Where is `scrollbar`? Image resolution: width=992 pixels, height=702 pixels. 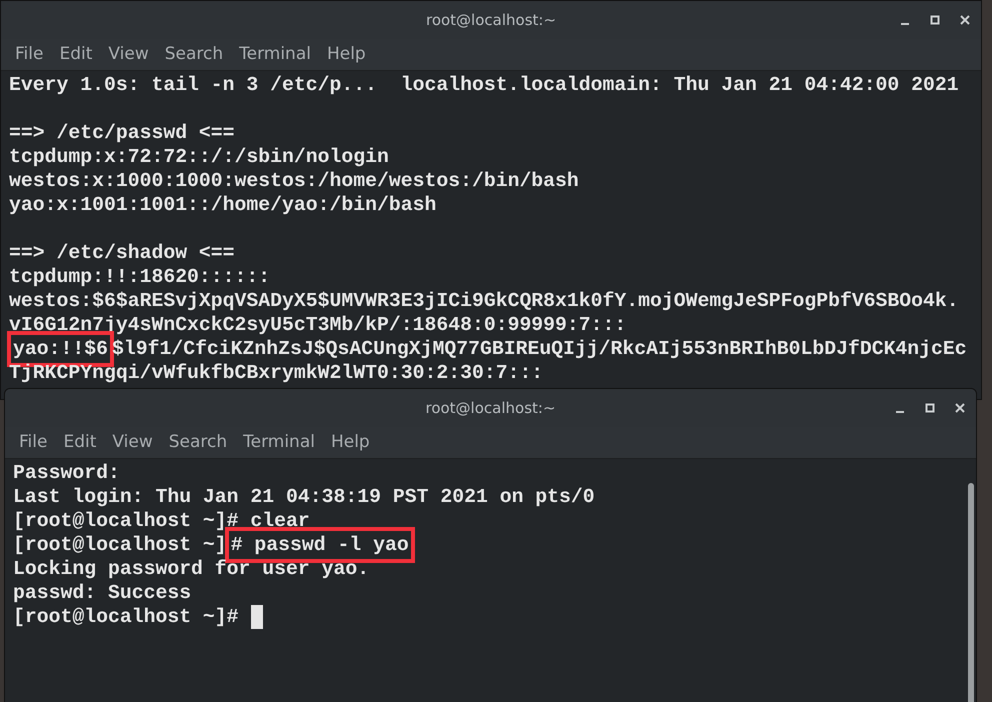 scrollbar is located at coordinates (971, 592).